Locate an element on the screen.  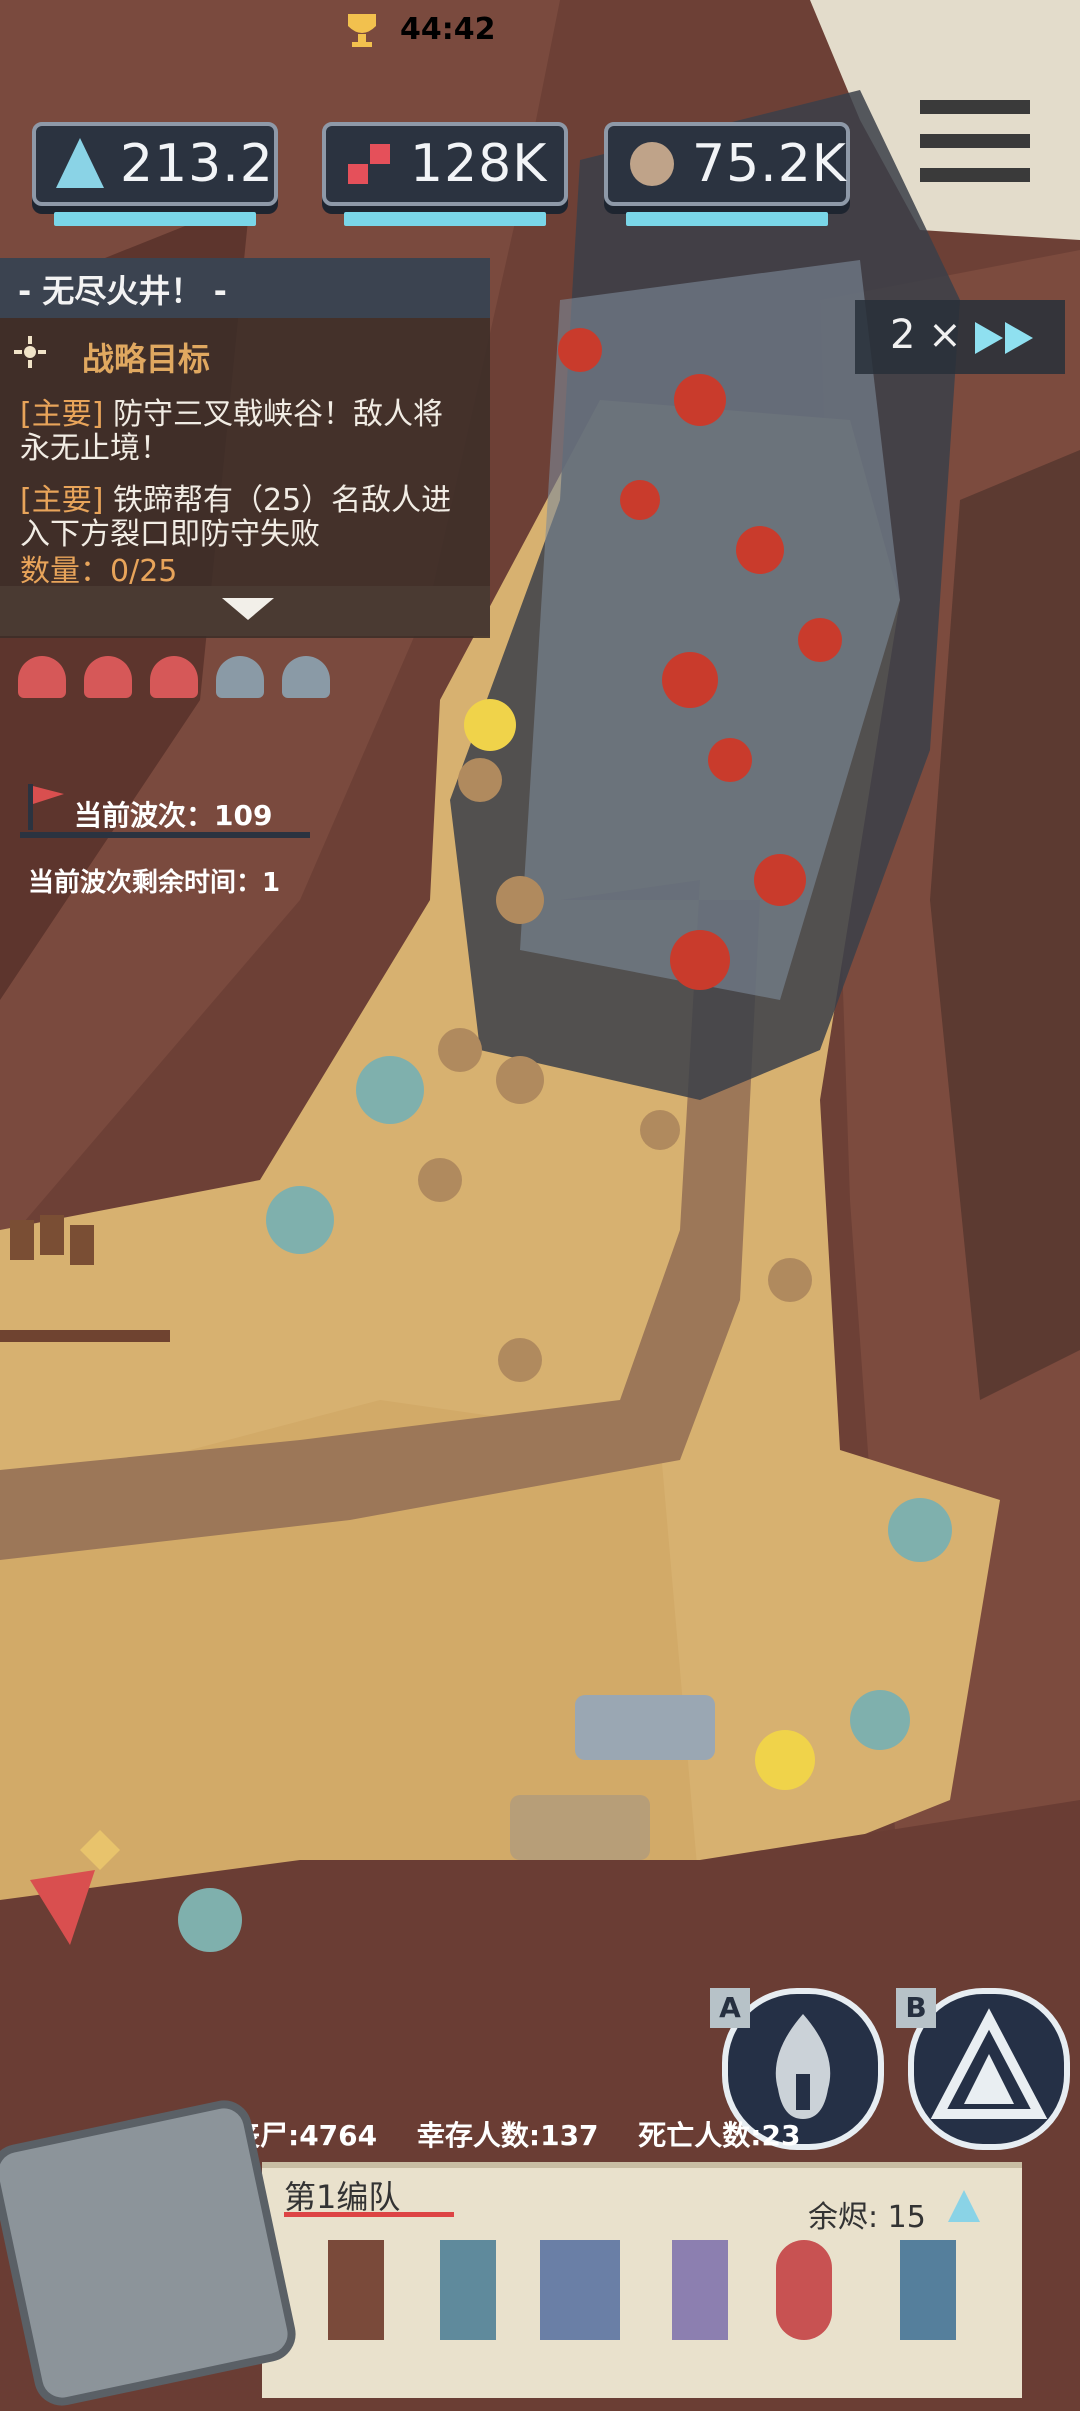
build-sign-button is located at coordinates (150, 2253).